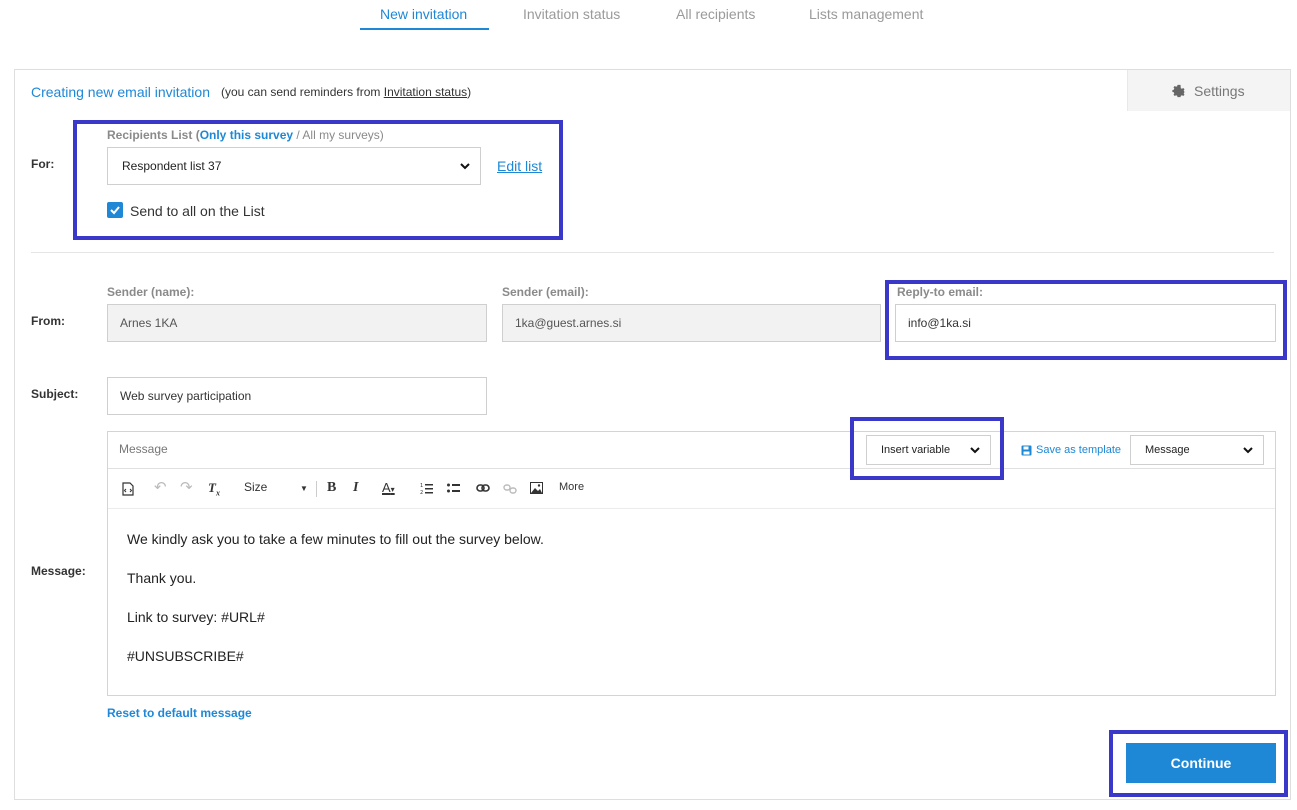  What do you see at coordinates (928, 450) in the screenshot?
I see `insert-variable-select: Insert variable` at bounding box center [928, 450].